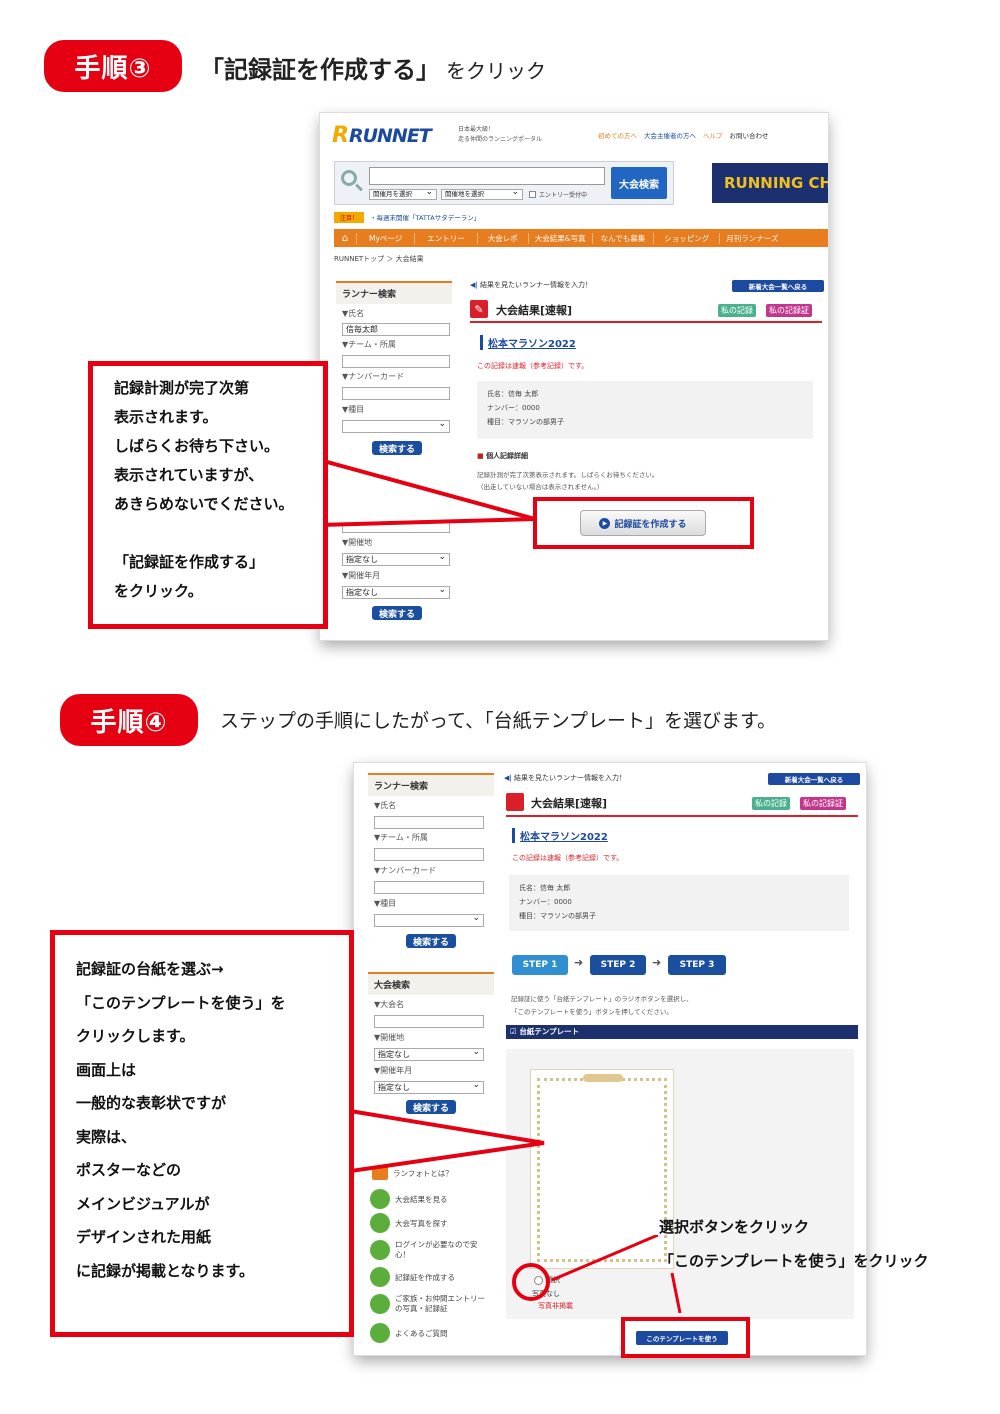  What do you see at coordinates (794, 1261) in the screenshot?
I see `callout-line2: 「このテンプレートを使う」をクリック` at bounding box center [794, 1261].